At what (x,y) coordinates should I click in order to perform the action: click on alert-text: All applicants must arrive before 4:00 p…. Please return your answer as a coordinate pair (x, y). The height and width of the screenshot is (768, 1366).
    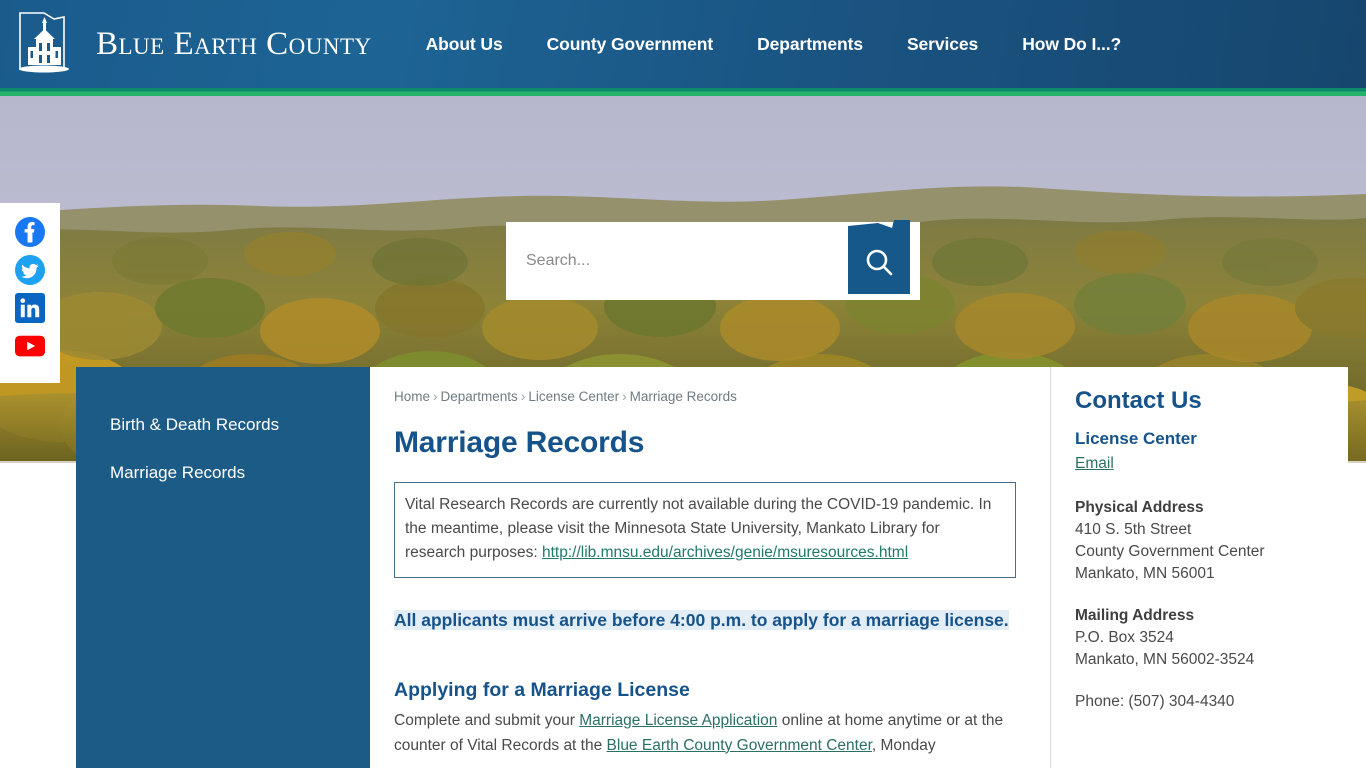
    Looking at the image, I should click on (701, 620).